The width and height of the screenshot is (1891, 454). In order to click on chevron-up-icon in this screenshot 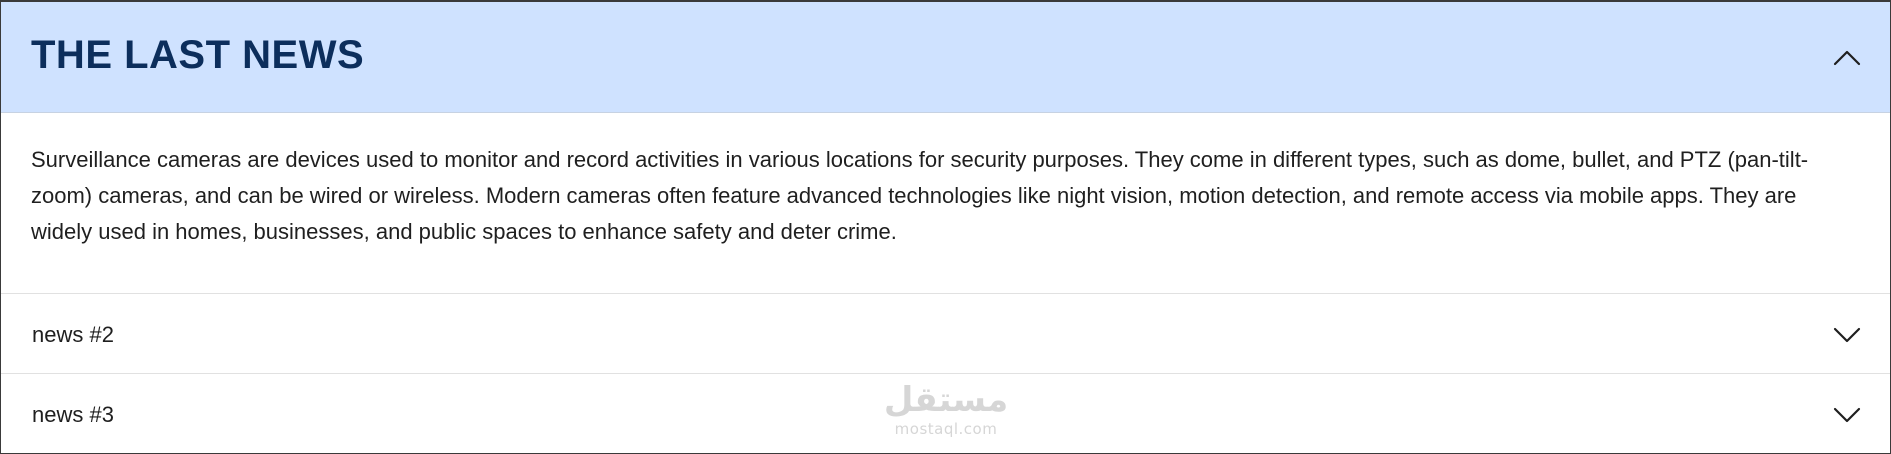, I will do `click(1847, 57)`.